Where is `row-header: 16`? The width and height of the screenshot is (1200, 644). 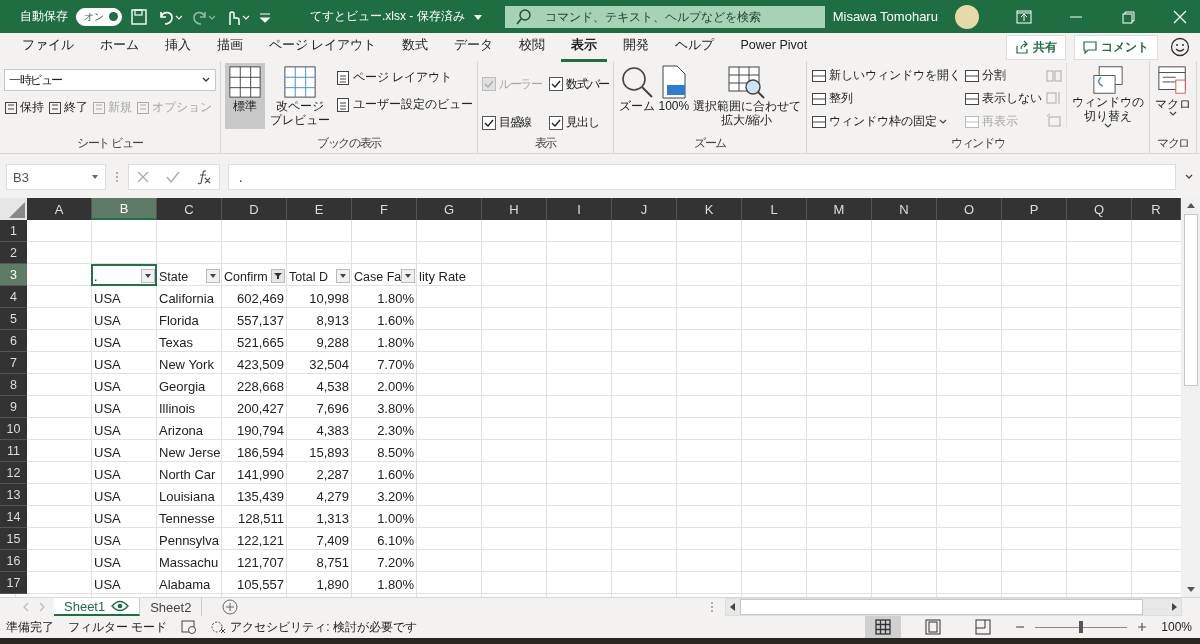
row-header: 16 is located at coordinates (13, 561).